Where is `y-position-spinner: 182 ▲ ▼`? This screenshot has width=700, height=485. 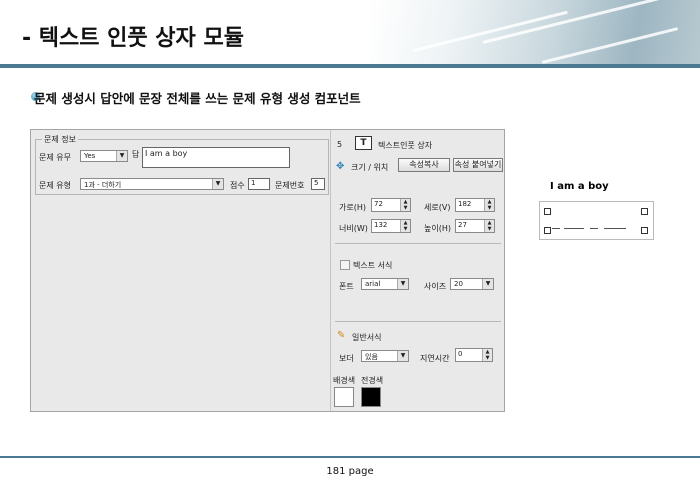
y-position-spinner: 182 ▲ ▼ is located at coordinates (475, 205).